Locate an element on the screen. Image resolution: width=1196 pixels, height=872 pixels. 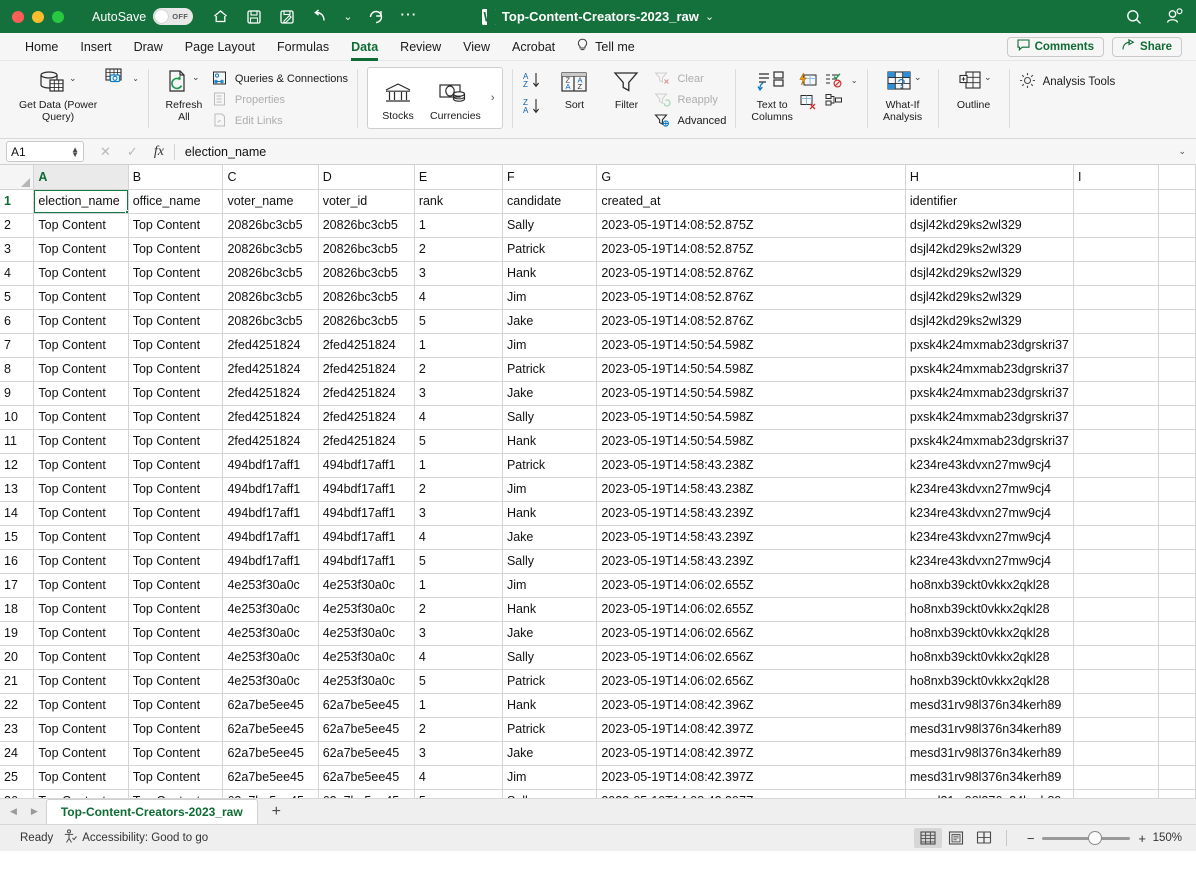
grid-cell-B24: Top Content is located at coordinates (176, 753).